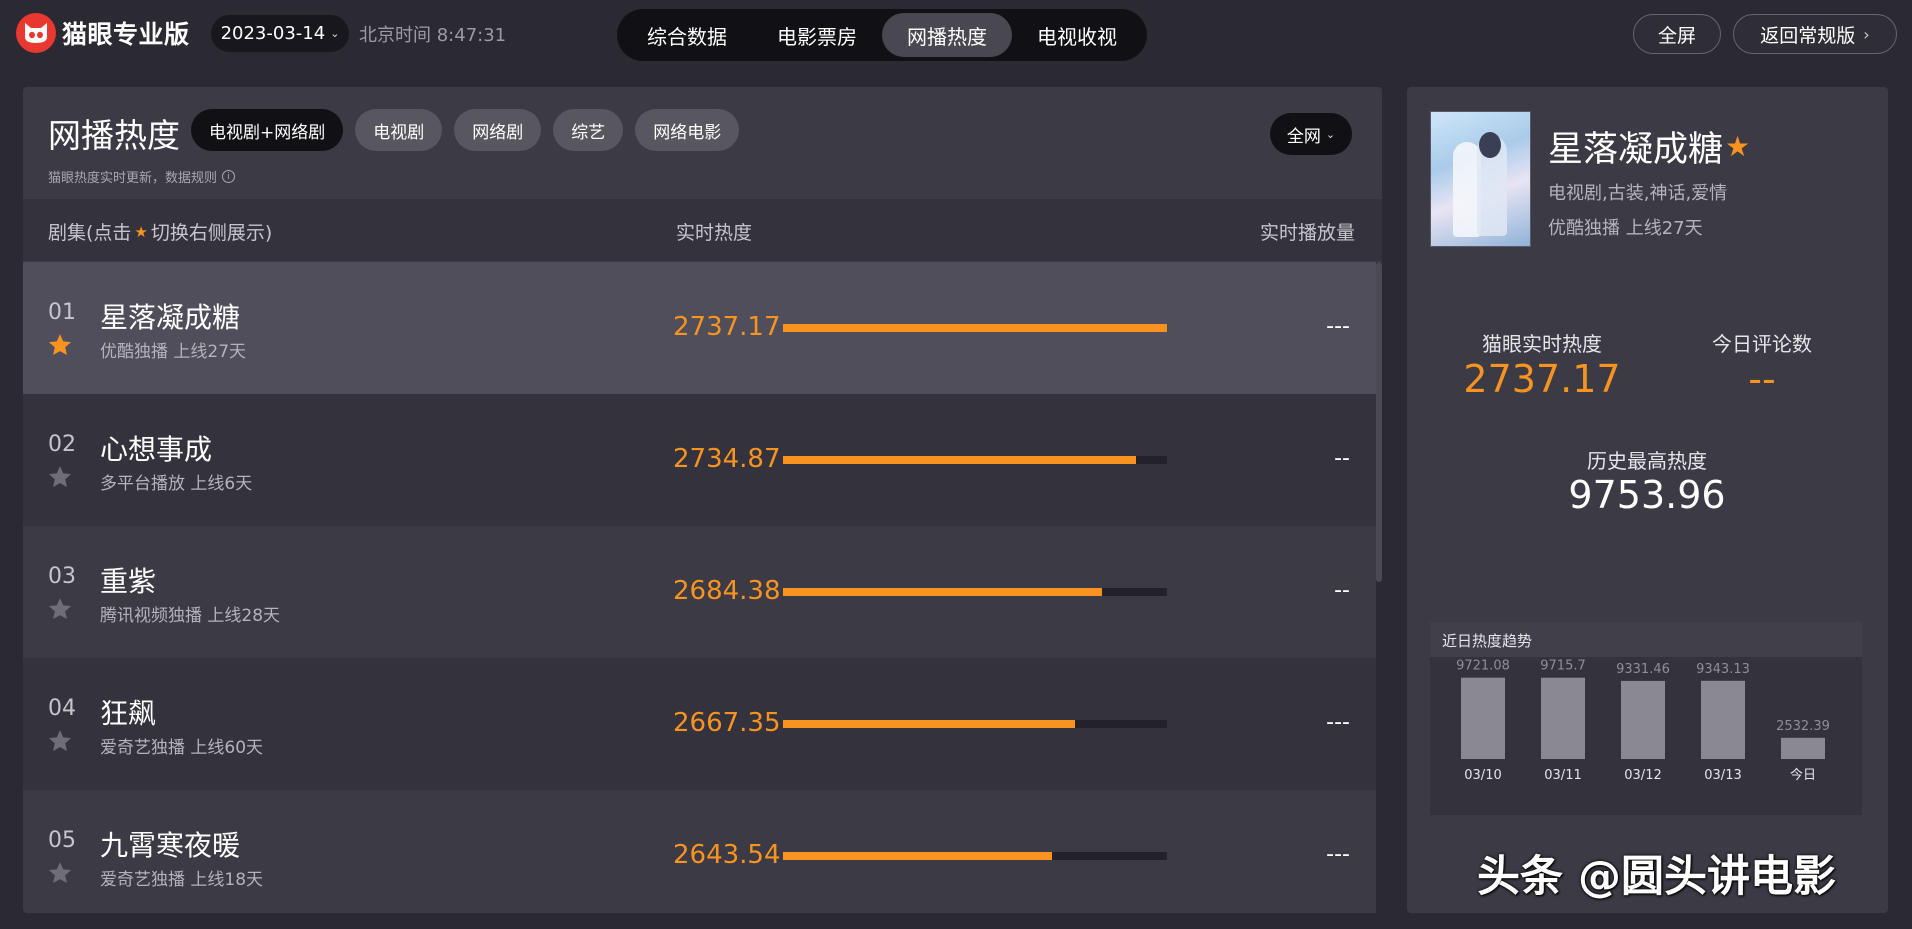  Describe the element at coordinates (62, 708) in the screenshot. I see `row-rank: 04` at that location.